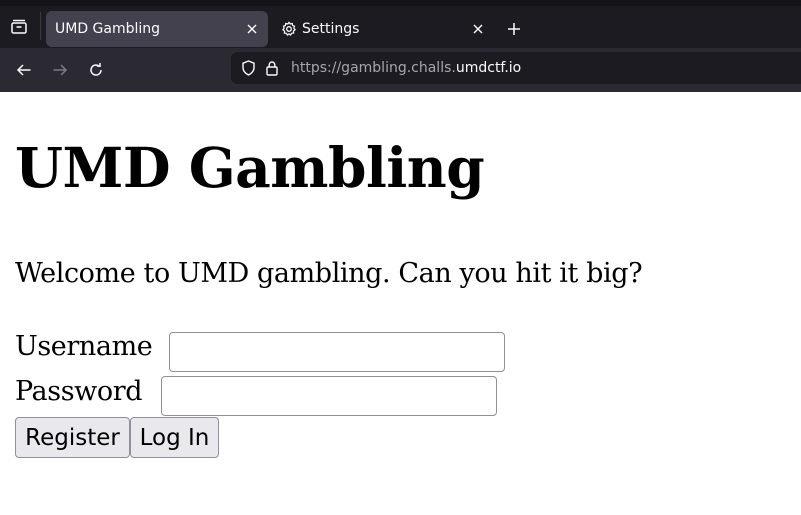 This screenshot has height=515, width=801. Describe the element at coordinates (337, 352) in the screenshot. I see `username-field` at that location.